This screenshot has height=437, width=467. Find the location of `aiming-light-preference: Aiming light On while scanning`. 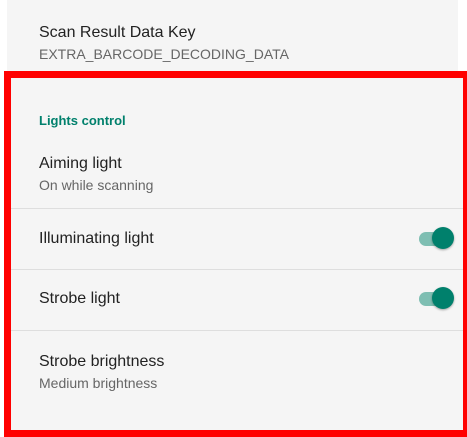

aiming-light-preference: Aiming light On while scanning is located at coordinates (237, 178).